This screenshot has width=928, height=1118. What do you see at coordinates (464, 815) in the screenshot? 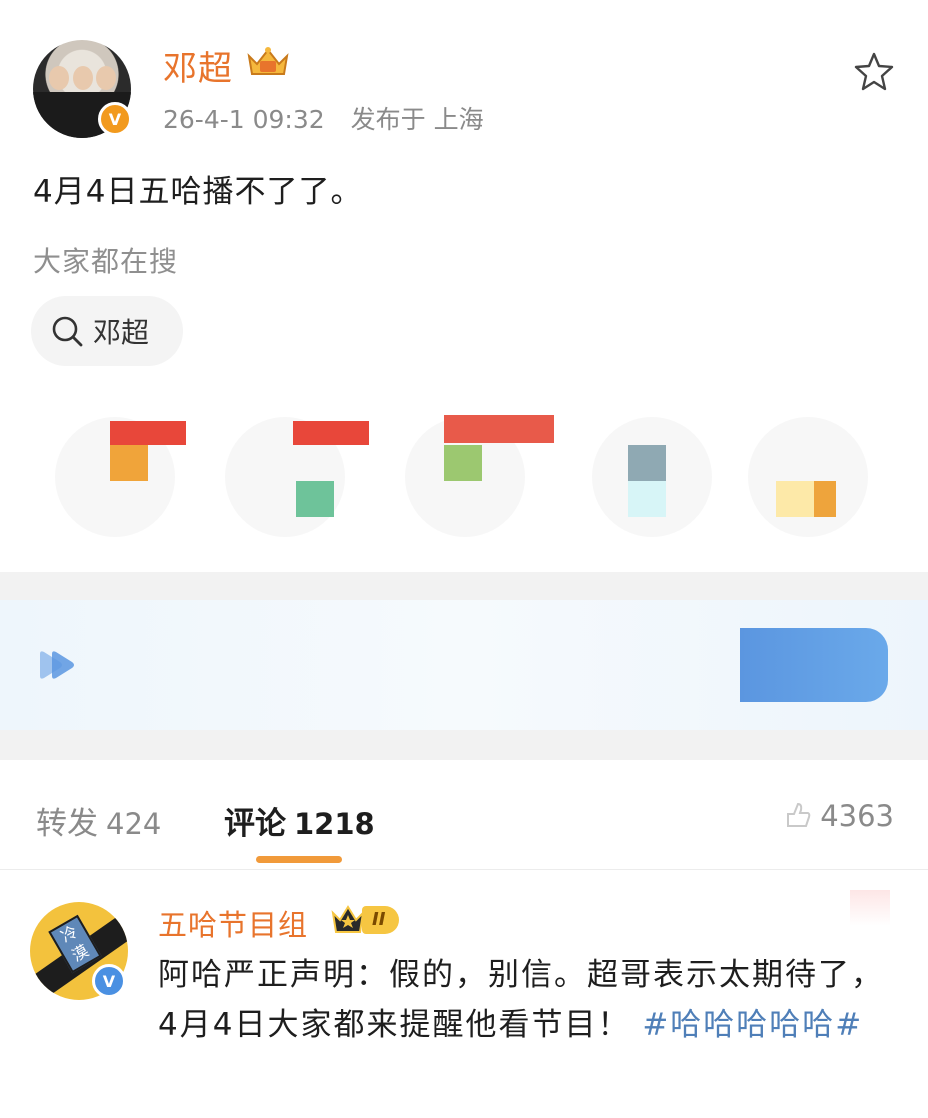
I see `interaction-tabs: 转发 424 评论 1218 4363` at bounding box center [464, 815].